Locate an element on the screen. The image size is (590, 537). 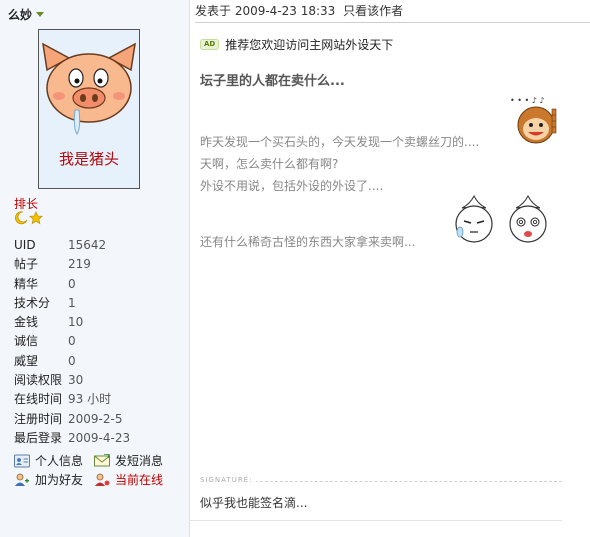
rank-stars is located at coordinates (28, 218).